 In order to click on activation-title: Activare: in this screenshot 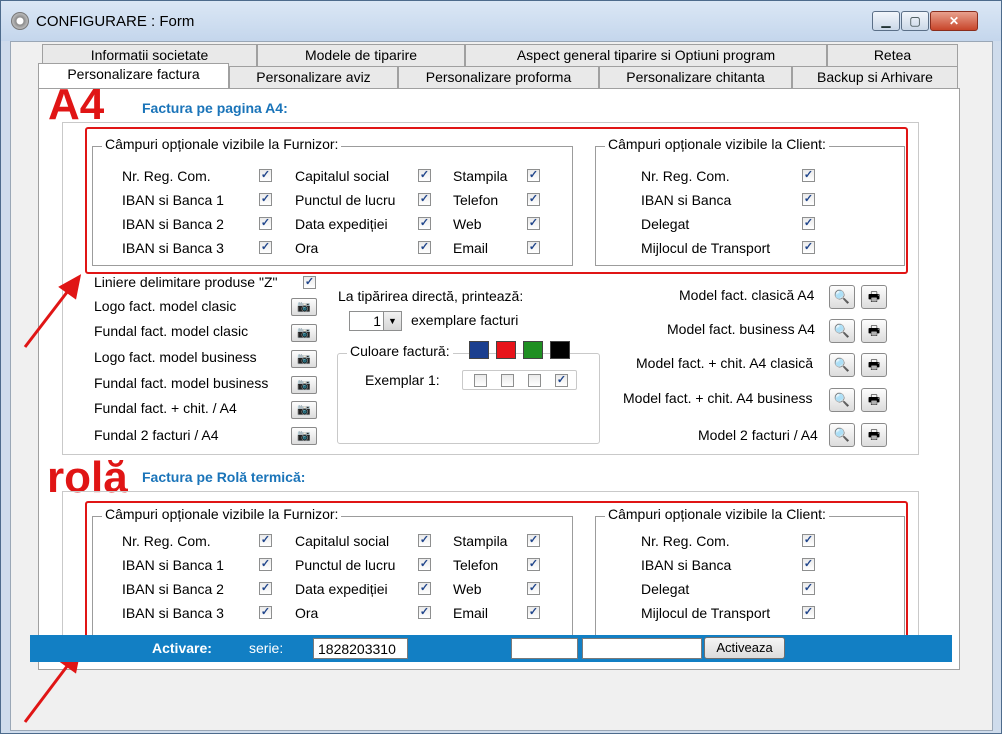, I will do `click(182, 648)`.